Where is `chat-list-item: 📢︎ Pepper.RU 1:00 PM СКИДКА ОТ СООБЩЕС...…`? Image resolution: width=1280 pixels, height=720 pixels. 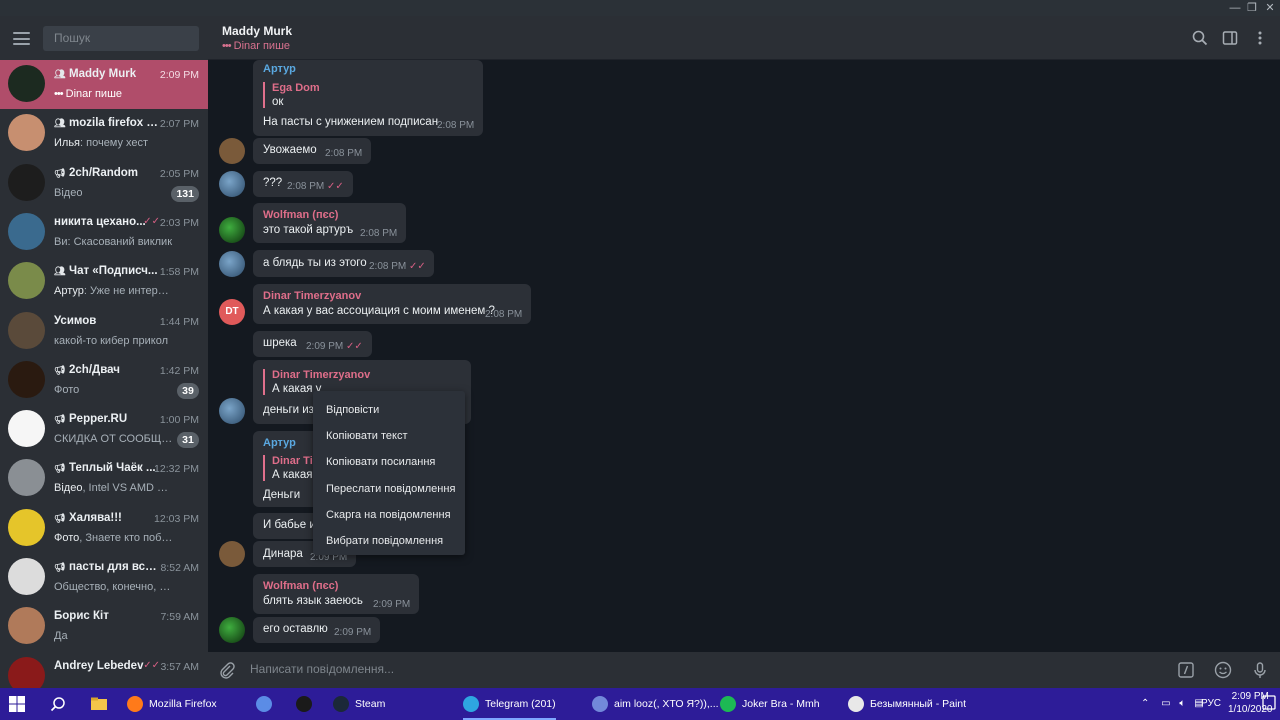 chat-list-item: 📢︎ Pepper.RU 1:00 PM СКИДКА ОТ СООБЩЕС...… is located at coordinates (104, 429).